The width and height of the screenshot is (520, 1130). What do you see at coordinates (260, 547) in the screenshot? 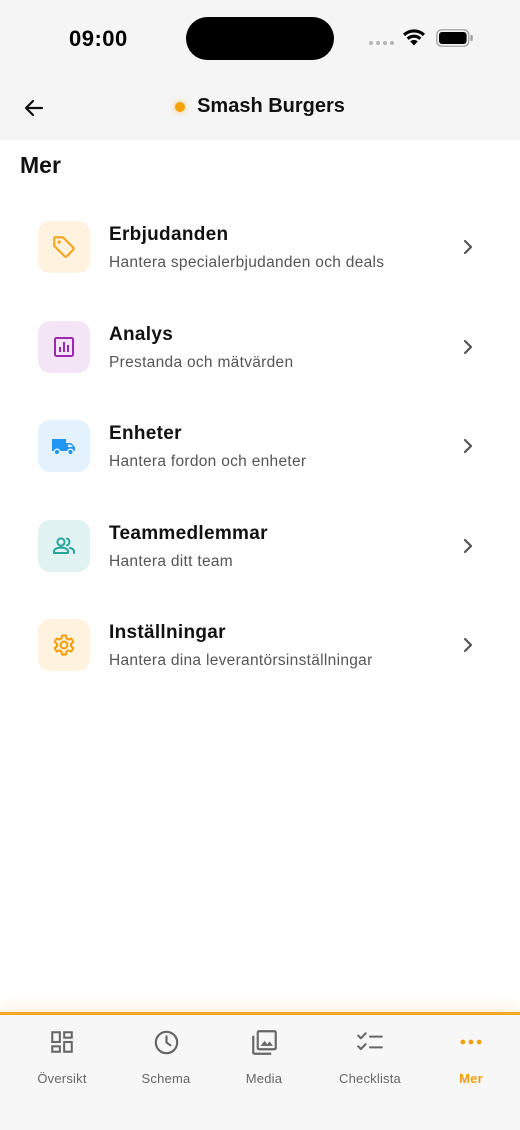
I see `menu-item-team: Teammedlemmar Hantera ditt team` at bounding box center [260, 547].